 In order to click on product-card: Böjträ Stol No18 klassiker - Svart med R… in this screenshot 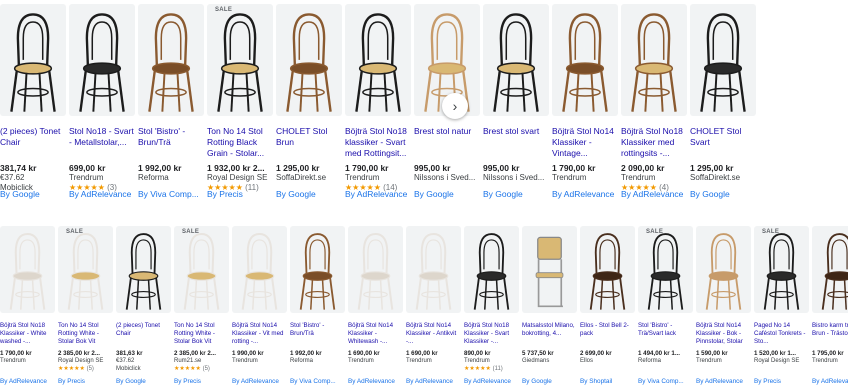, I will do `click(379, 102)`.